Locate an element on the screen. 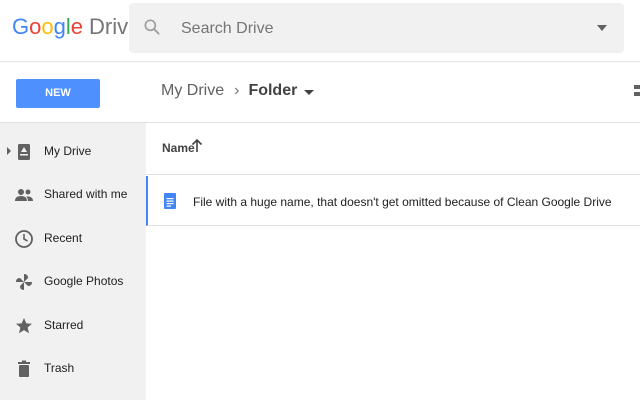  breadcrumb-current-folder: Folder is located at coordinates (272, 91).